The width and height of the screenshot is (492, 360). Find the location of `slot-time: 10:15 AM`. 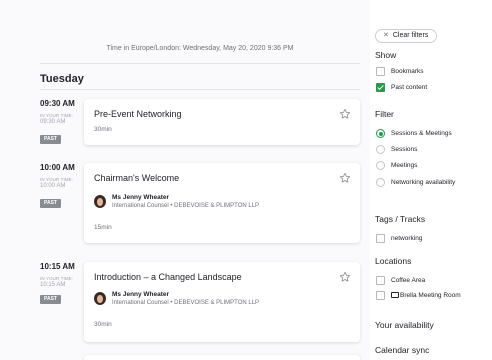

slot-time: 10:15 AM is located at coordinates (57, 266).